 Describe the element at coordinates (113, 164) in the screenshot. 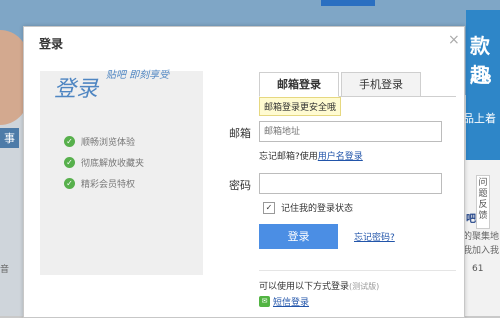

I see `feature-label: 彻底解放收藏夹` at that location.